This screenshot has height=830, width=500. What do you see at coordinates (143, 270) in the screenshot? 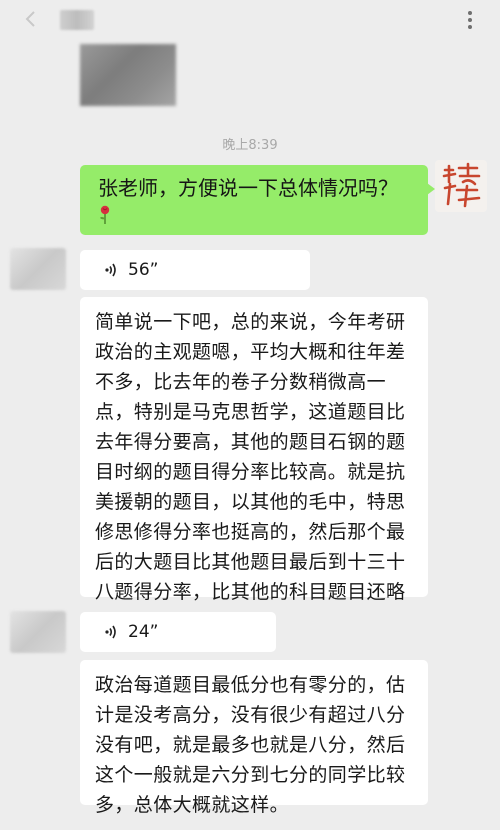
I see `voice-duration: 56”` at bounding box center [143, 270].